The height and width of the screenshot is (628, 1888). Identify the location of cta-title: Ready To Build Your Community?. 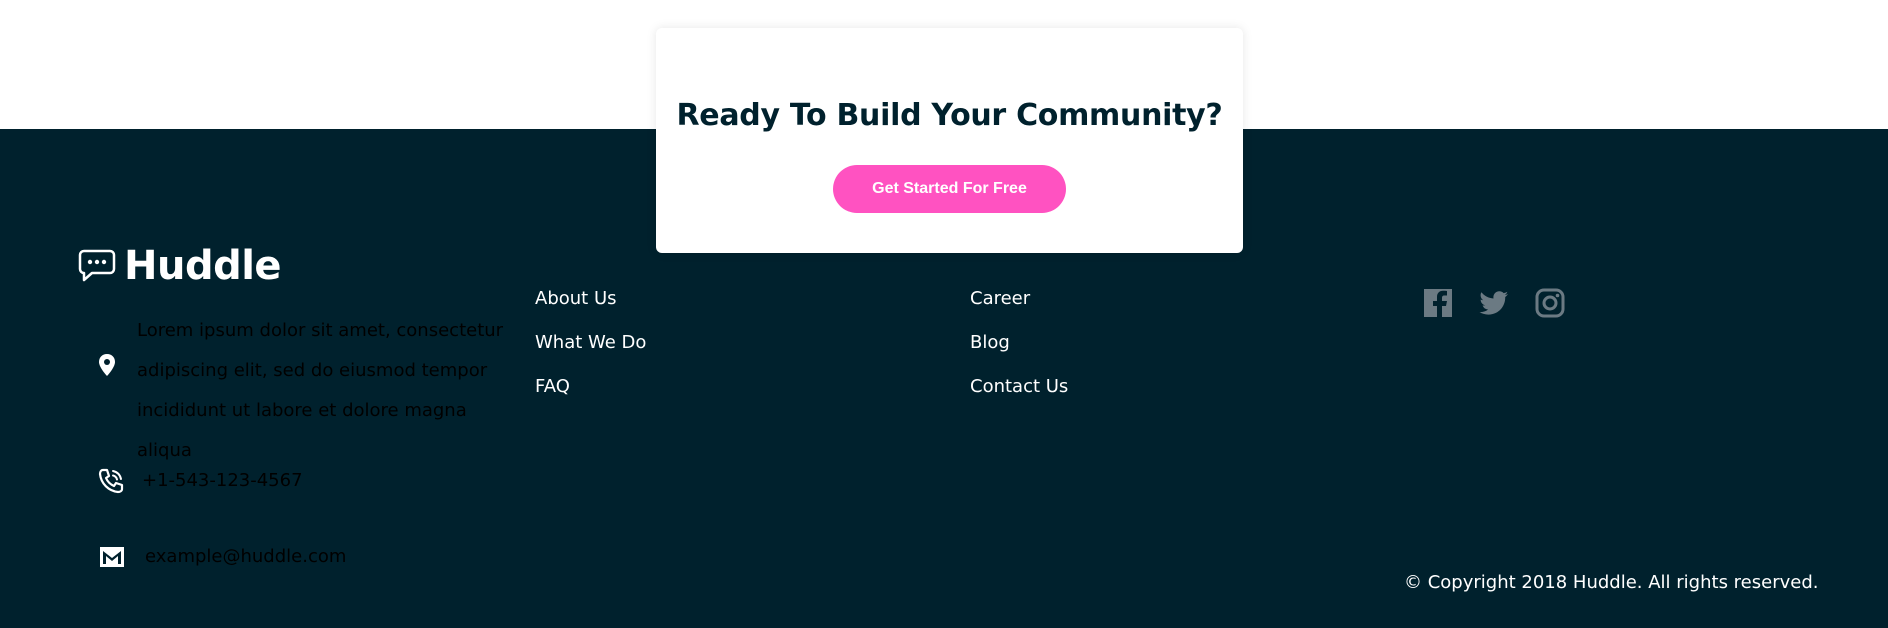
(949, 115).